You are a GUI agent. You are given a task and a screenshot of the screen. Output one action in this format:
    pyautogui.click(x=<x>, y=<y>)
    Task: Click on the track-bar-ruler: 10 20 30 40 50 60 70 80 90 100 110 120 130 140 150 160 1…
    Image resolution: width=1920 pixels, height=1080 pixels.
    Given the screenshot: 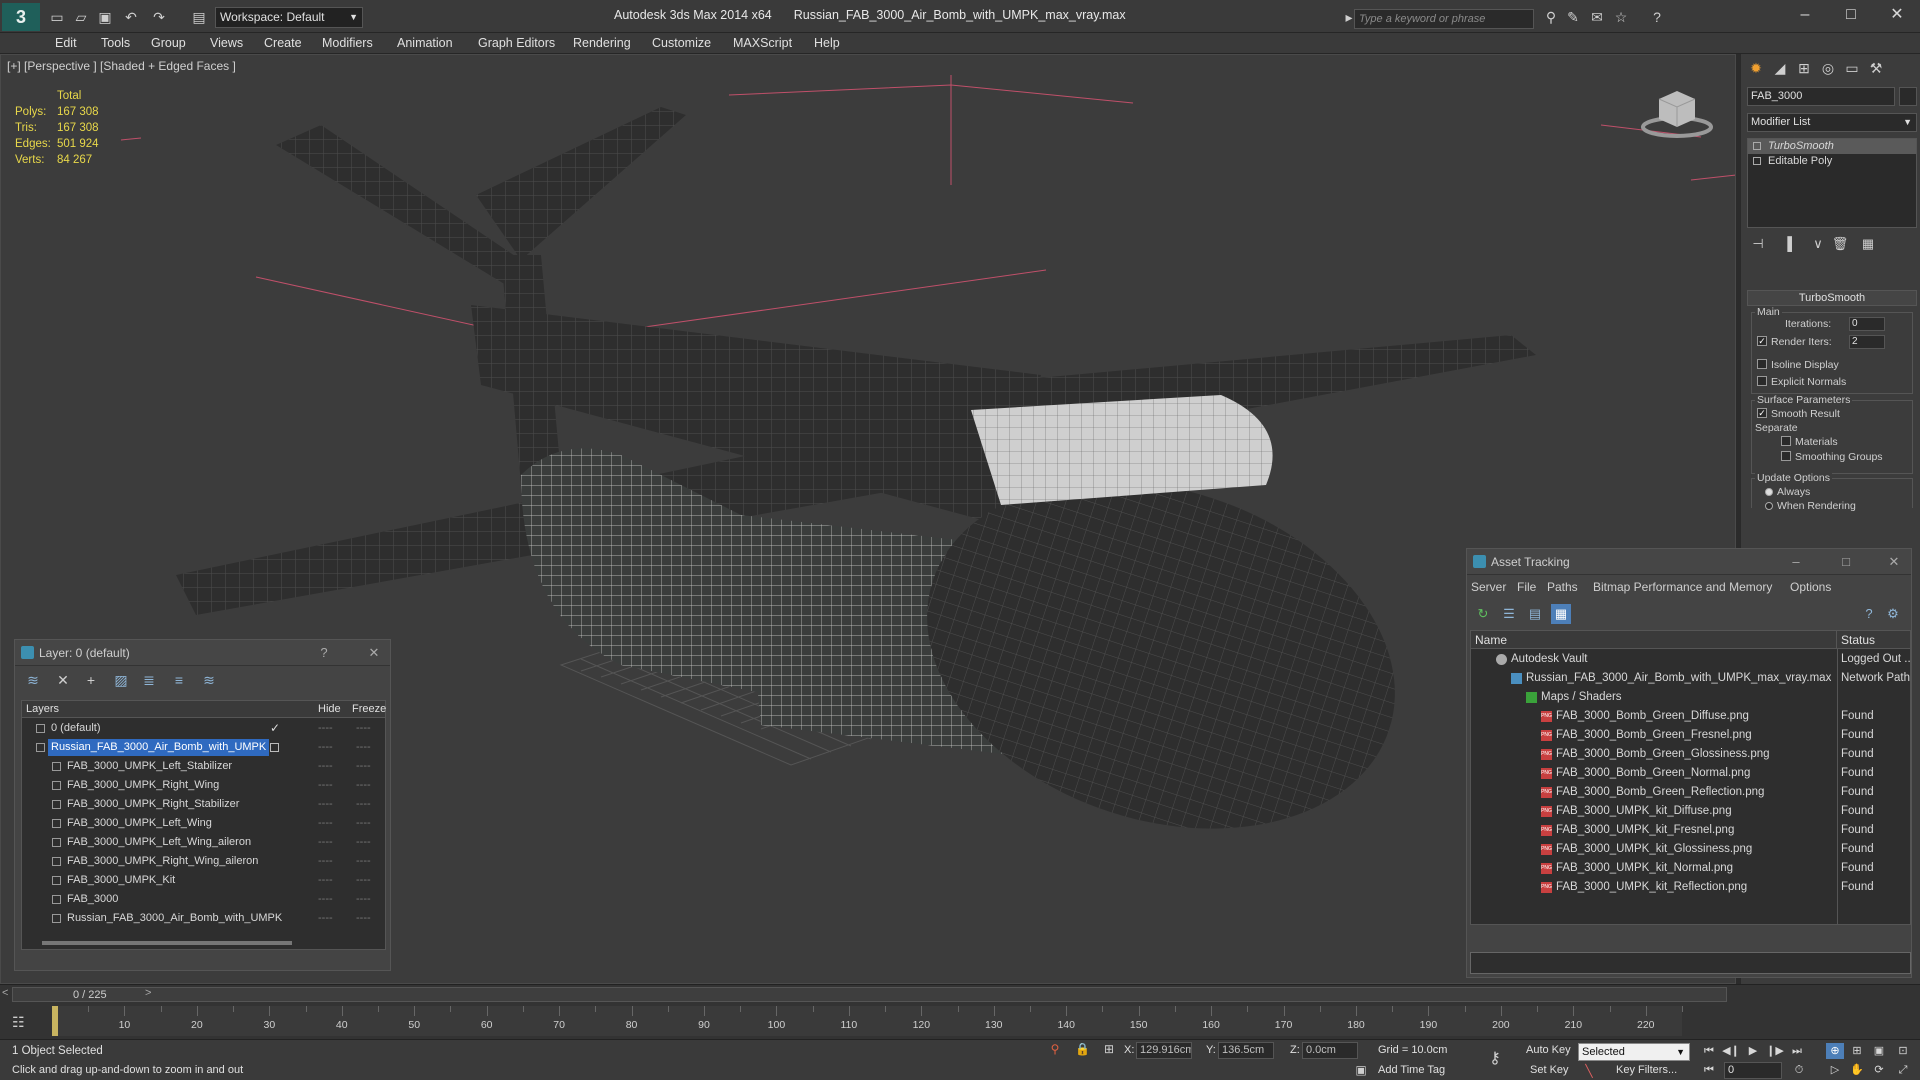 What is the action you would take?
    pyautogui.click(x=867, y=1021)
    